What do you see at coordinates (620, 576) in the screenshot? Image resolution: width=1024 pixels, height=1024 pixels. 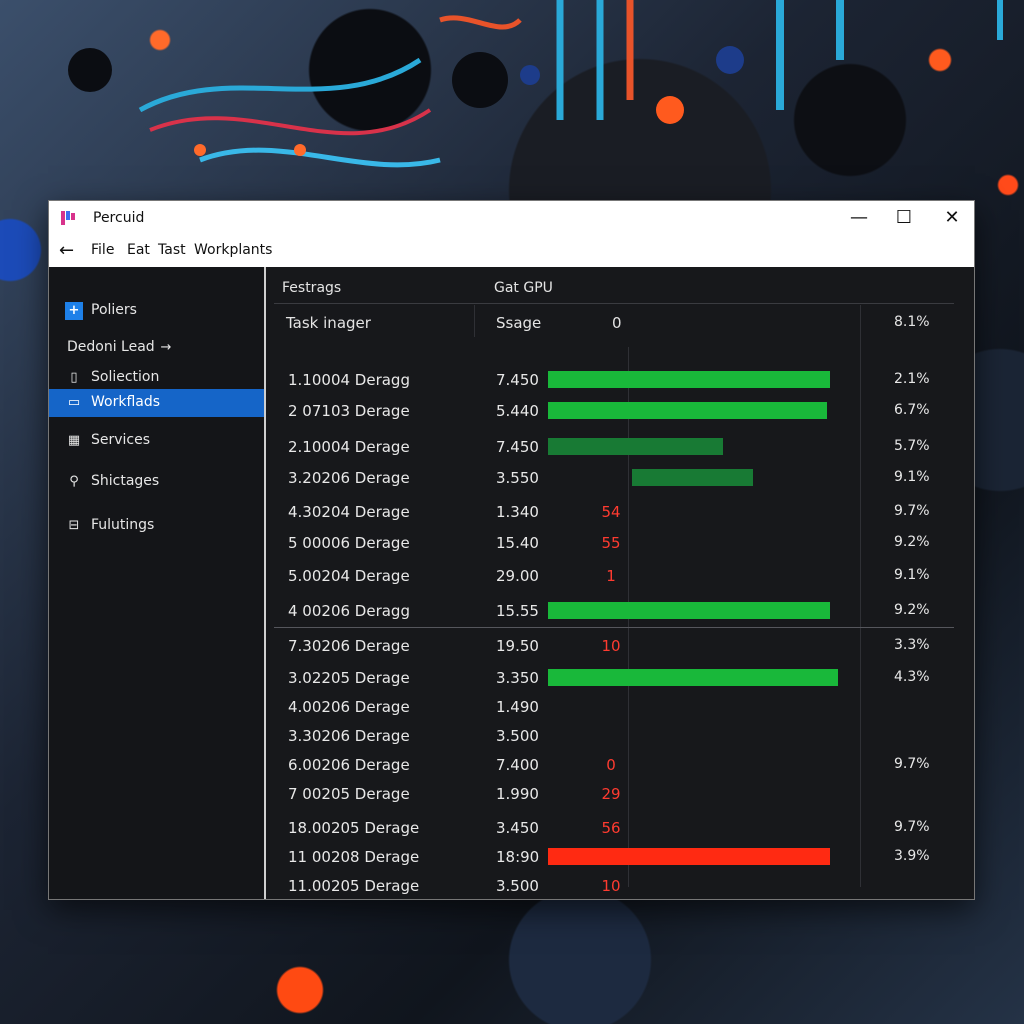 I see `table-row: 5.00204 Derage 29.00 1 9.1%` at bounding box center [620, 576].